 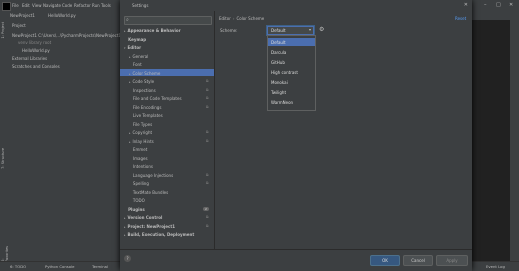 What do you see at coordinates (52, 5) in the screenshot?
I see `menu-navigate: Navigate` at bounding box center [52, 5].